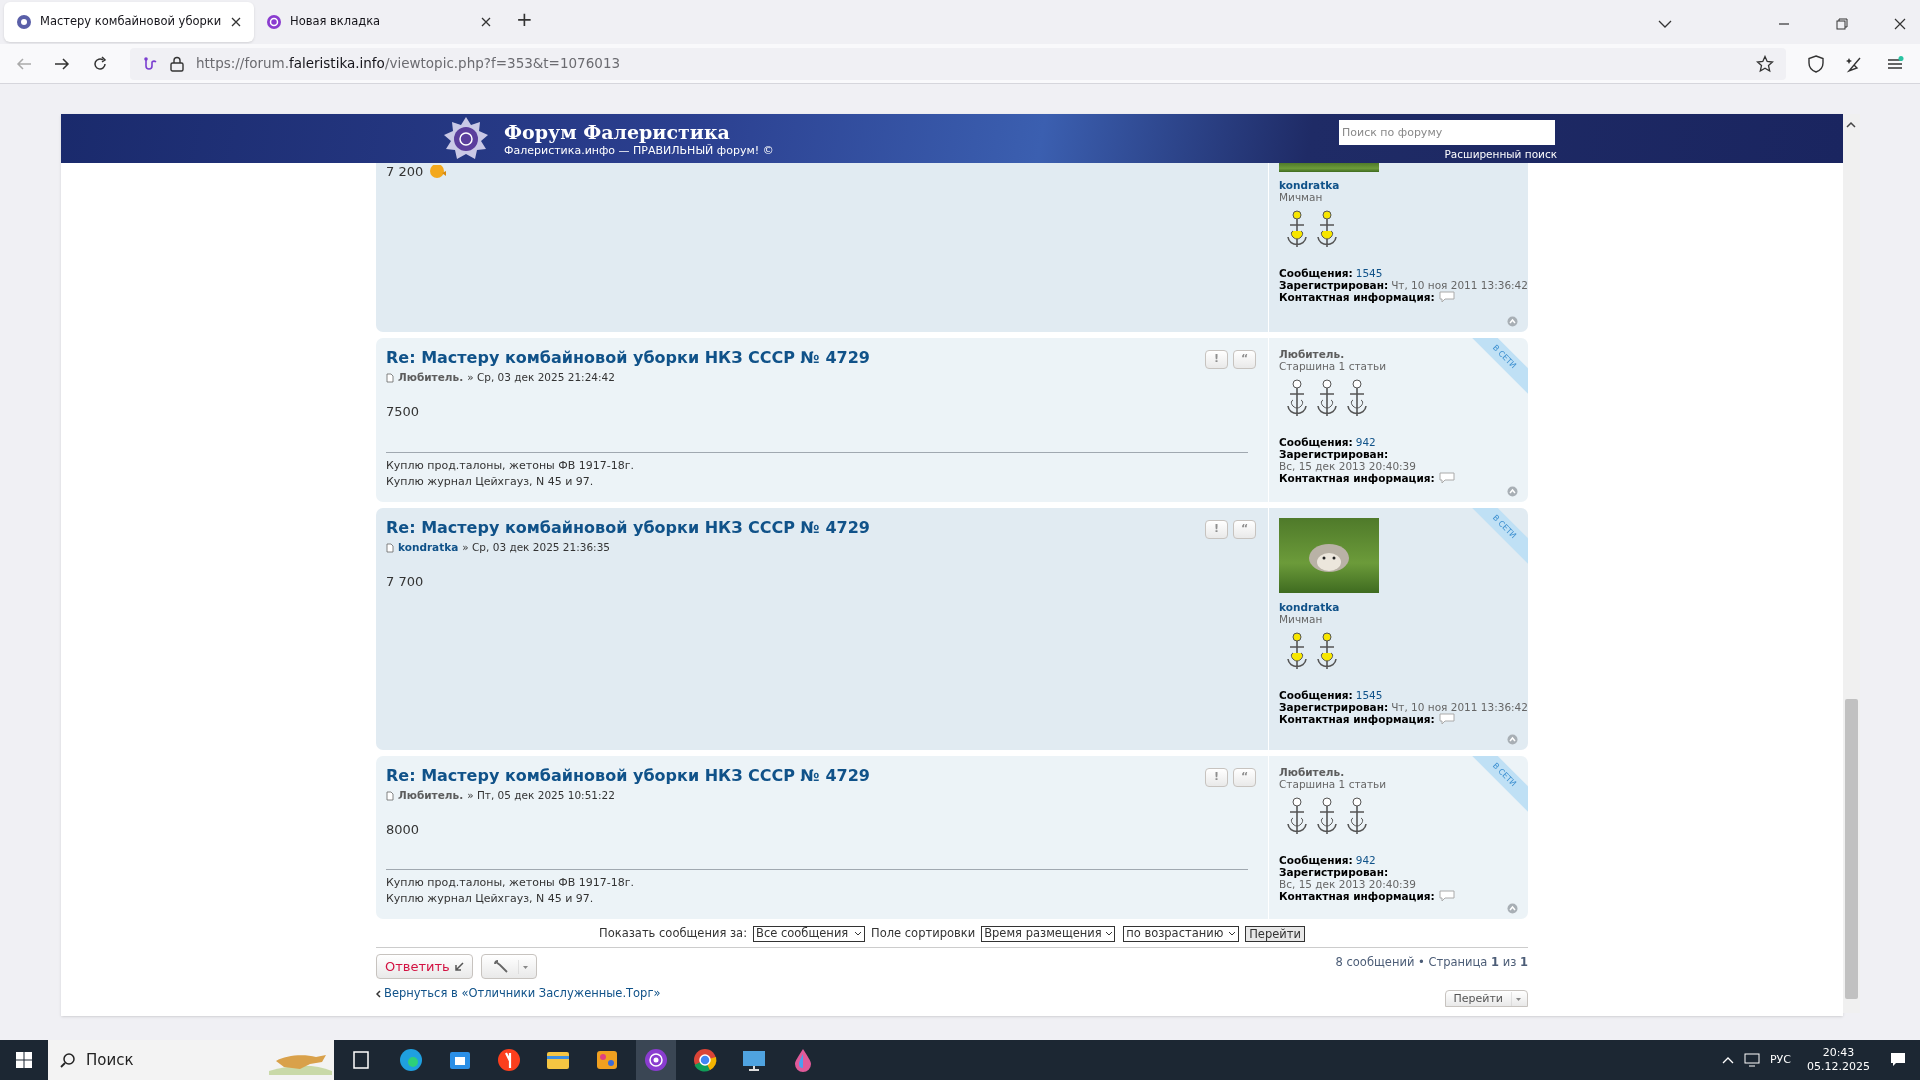  I want to click on filter-label: Показать сообщения за:, so click(673, 933).